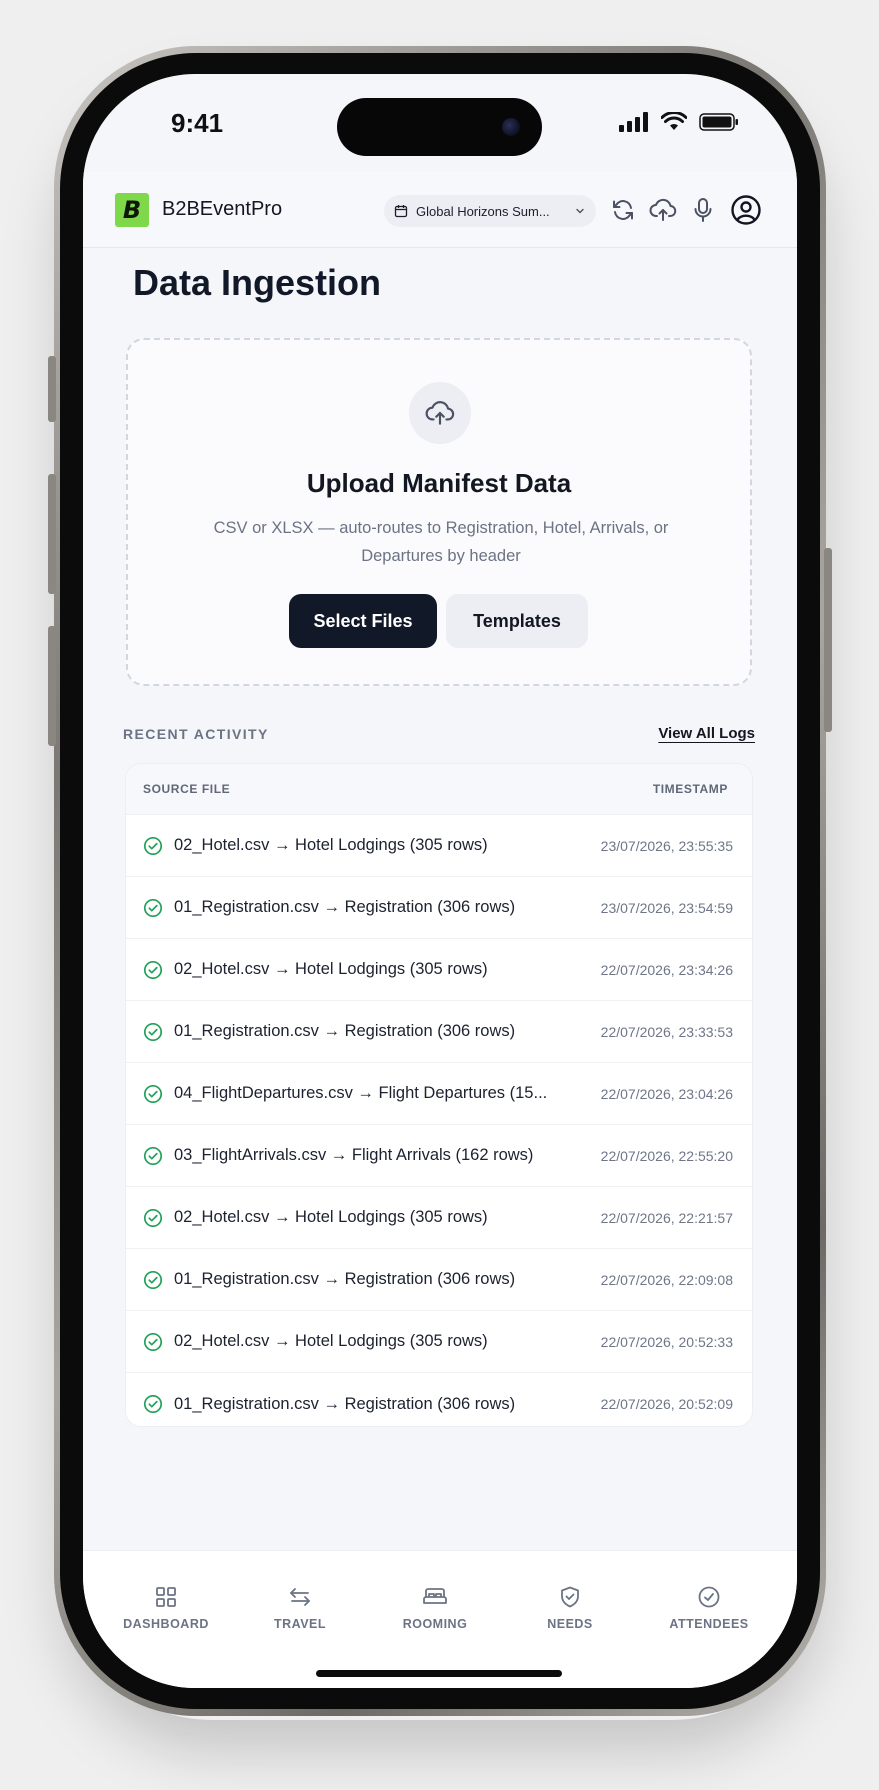 The width and height of the screenshot is (879, 1790). Describe the element at coordinates (666, 1155) in the screenshot. I see `timestamp-cell: 22/07/2026, 22:55:20` at that location.